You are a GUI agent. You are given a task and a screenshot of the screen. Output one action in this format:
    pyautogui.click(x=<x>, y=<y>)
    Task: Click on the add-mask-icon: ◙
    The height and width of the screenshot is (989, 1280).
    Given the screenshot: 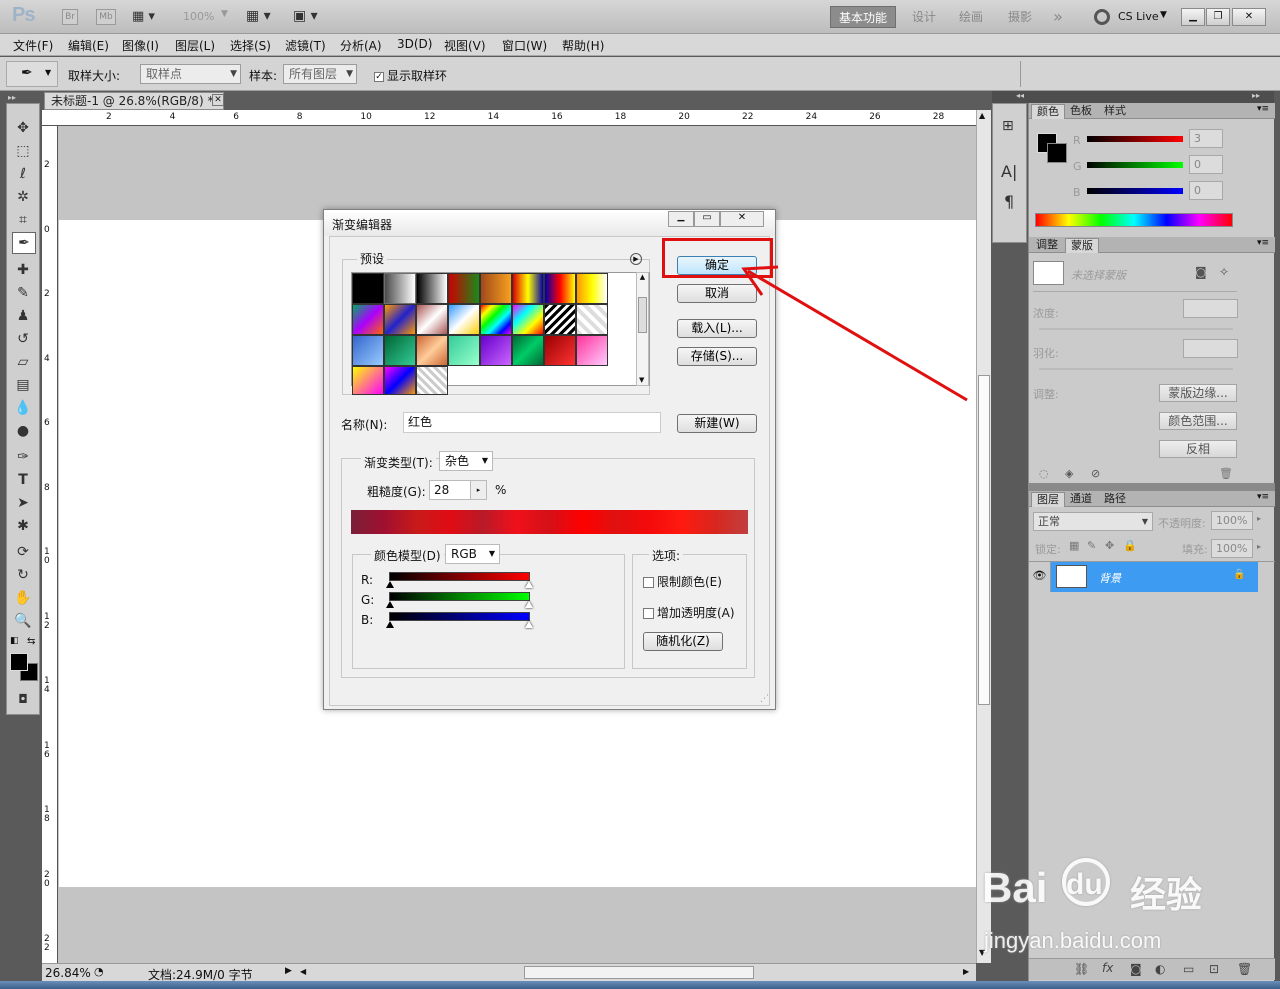 What is the action you would take?
    pyautogui.click(x=1136, y=969)
    